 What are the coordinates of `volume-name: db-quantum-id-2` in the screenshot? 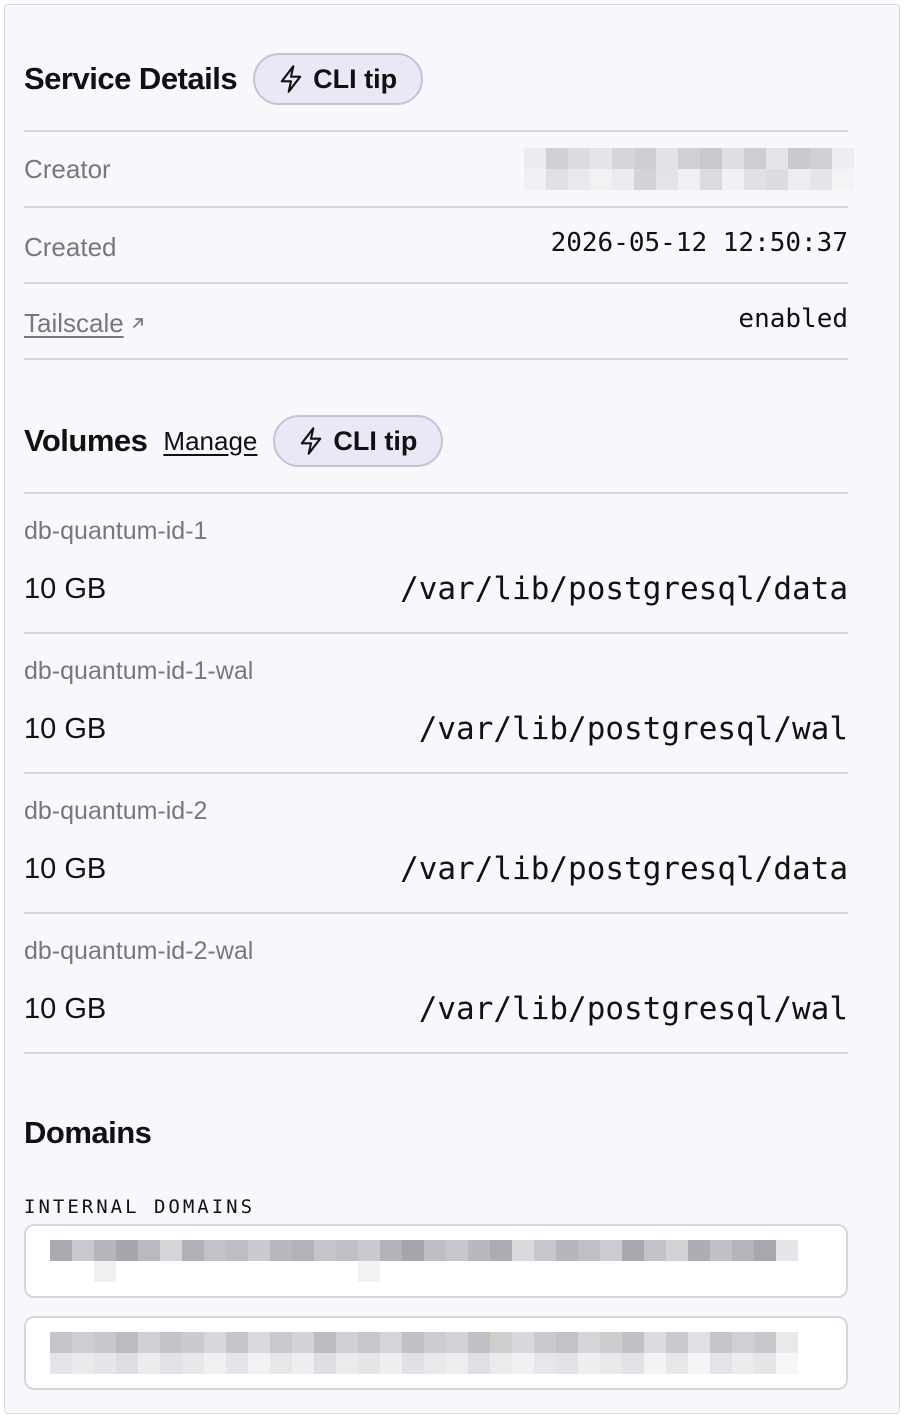 It's located at (116, 811).